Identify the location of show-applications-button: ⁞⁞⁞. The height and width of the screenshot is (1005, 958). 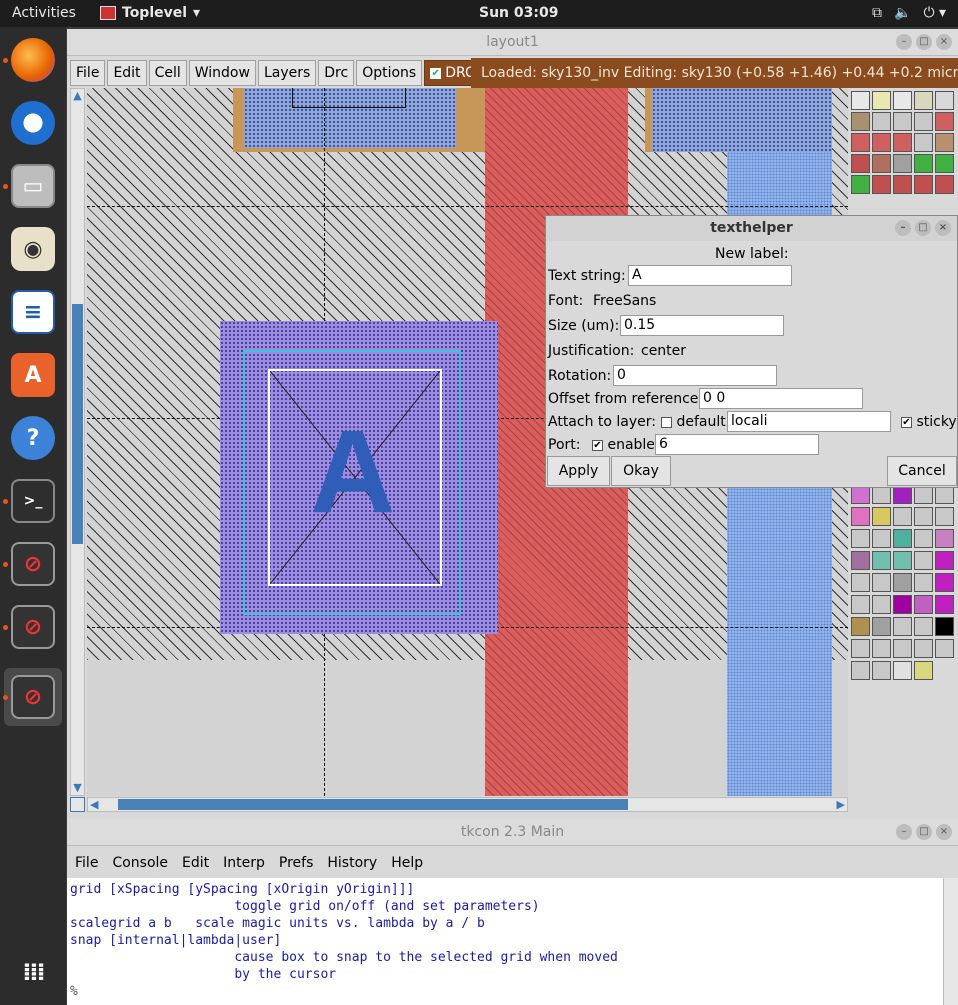
(33, 972).